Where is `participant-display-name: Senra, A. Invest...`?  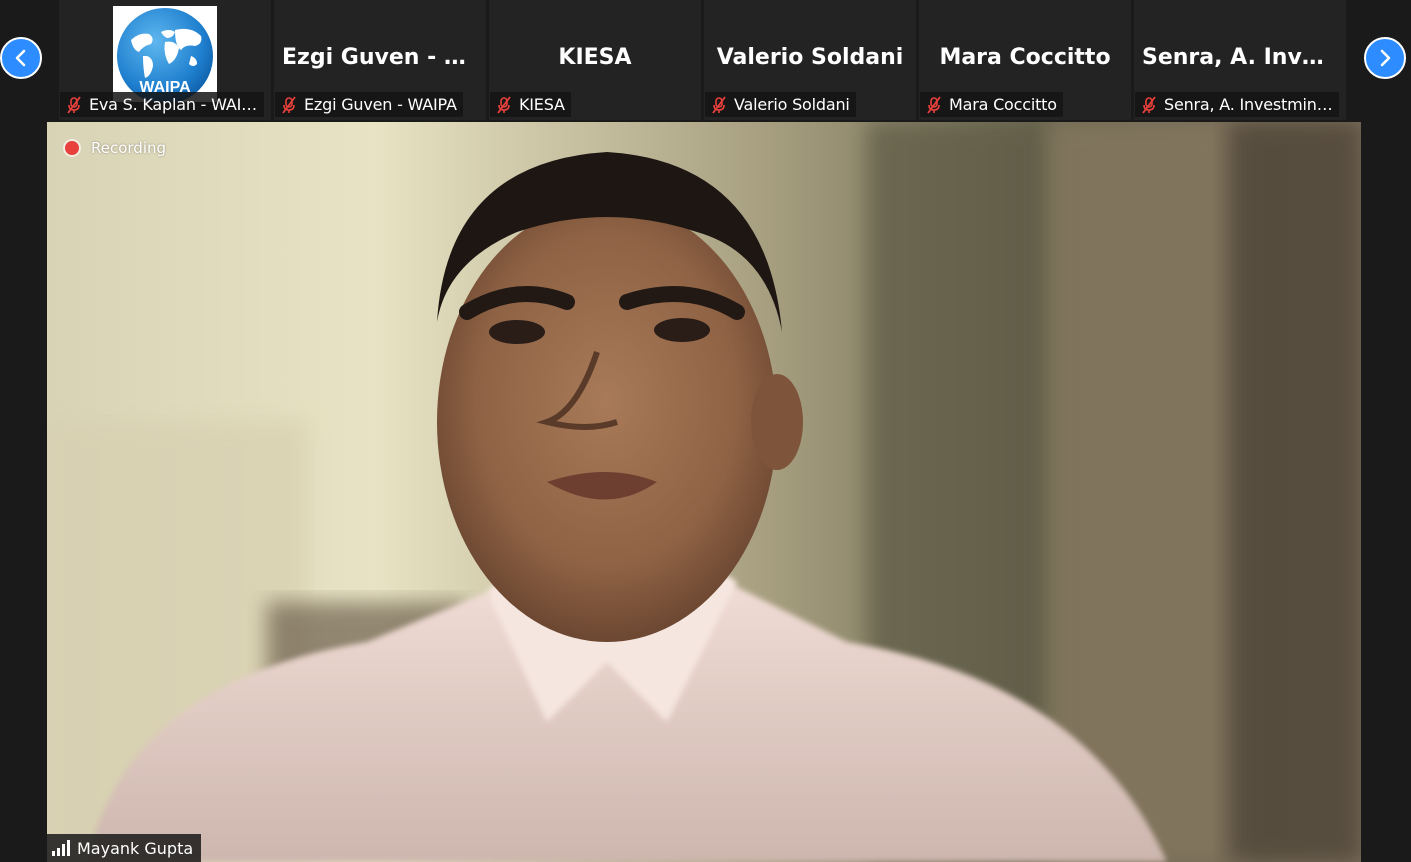 participant-display-name: Senra, A. Invest... is located at coordinates (1244, 57).